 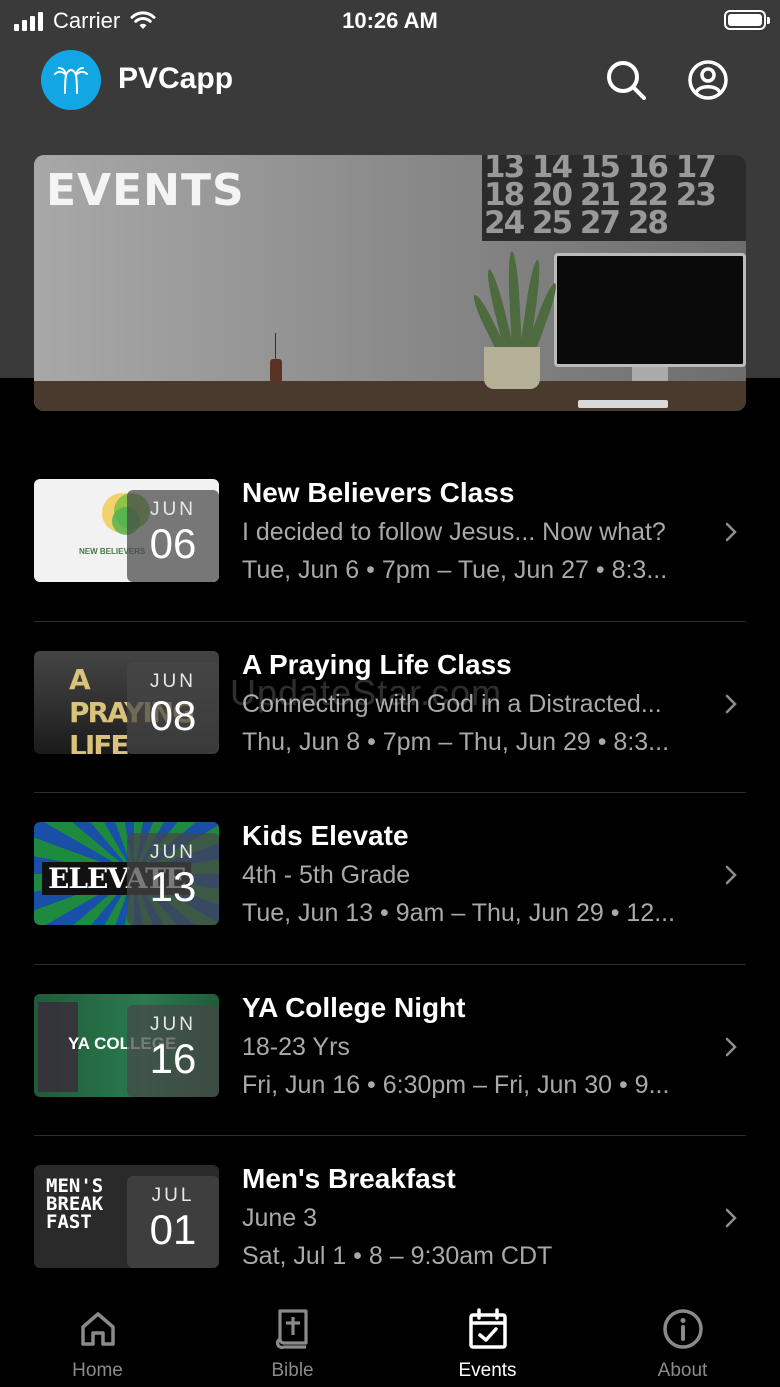 What do you see at coordinates (173, 536) in the screenshot?
I see `date-badge: JUN 06` at bounding box center [173, 536].